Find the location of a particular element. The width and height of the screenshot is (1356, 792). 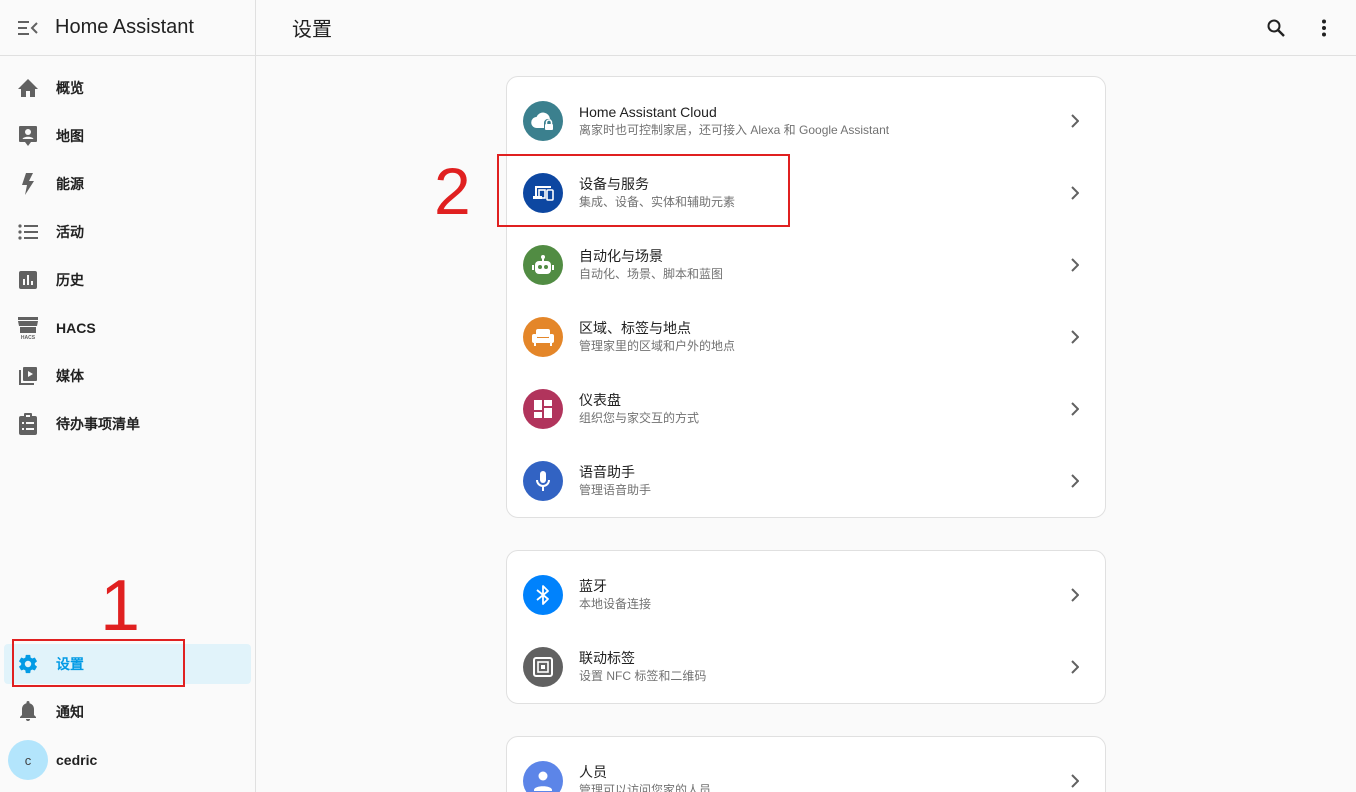

row-title: 自动化与场景 is located at coordinates (621, 256).